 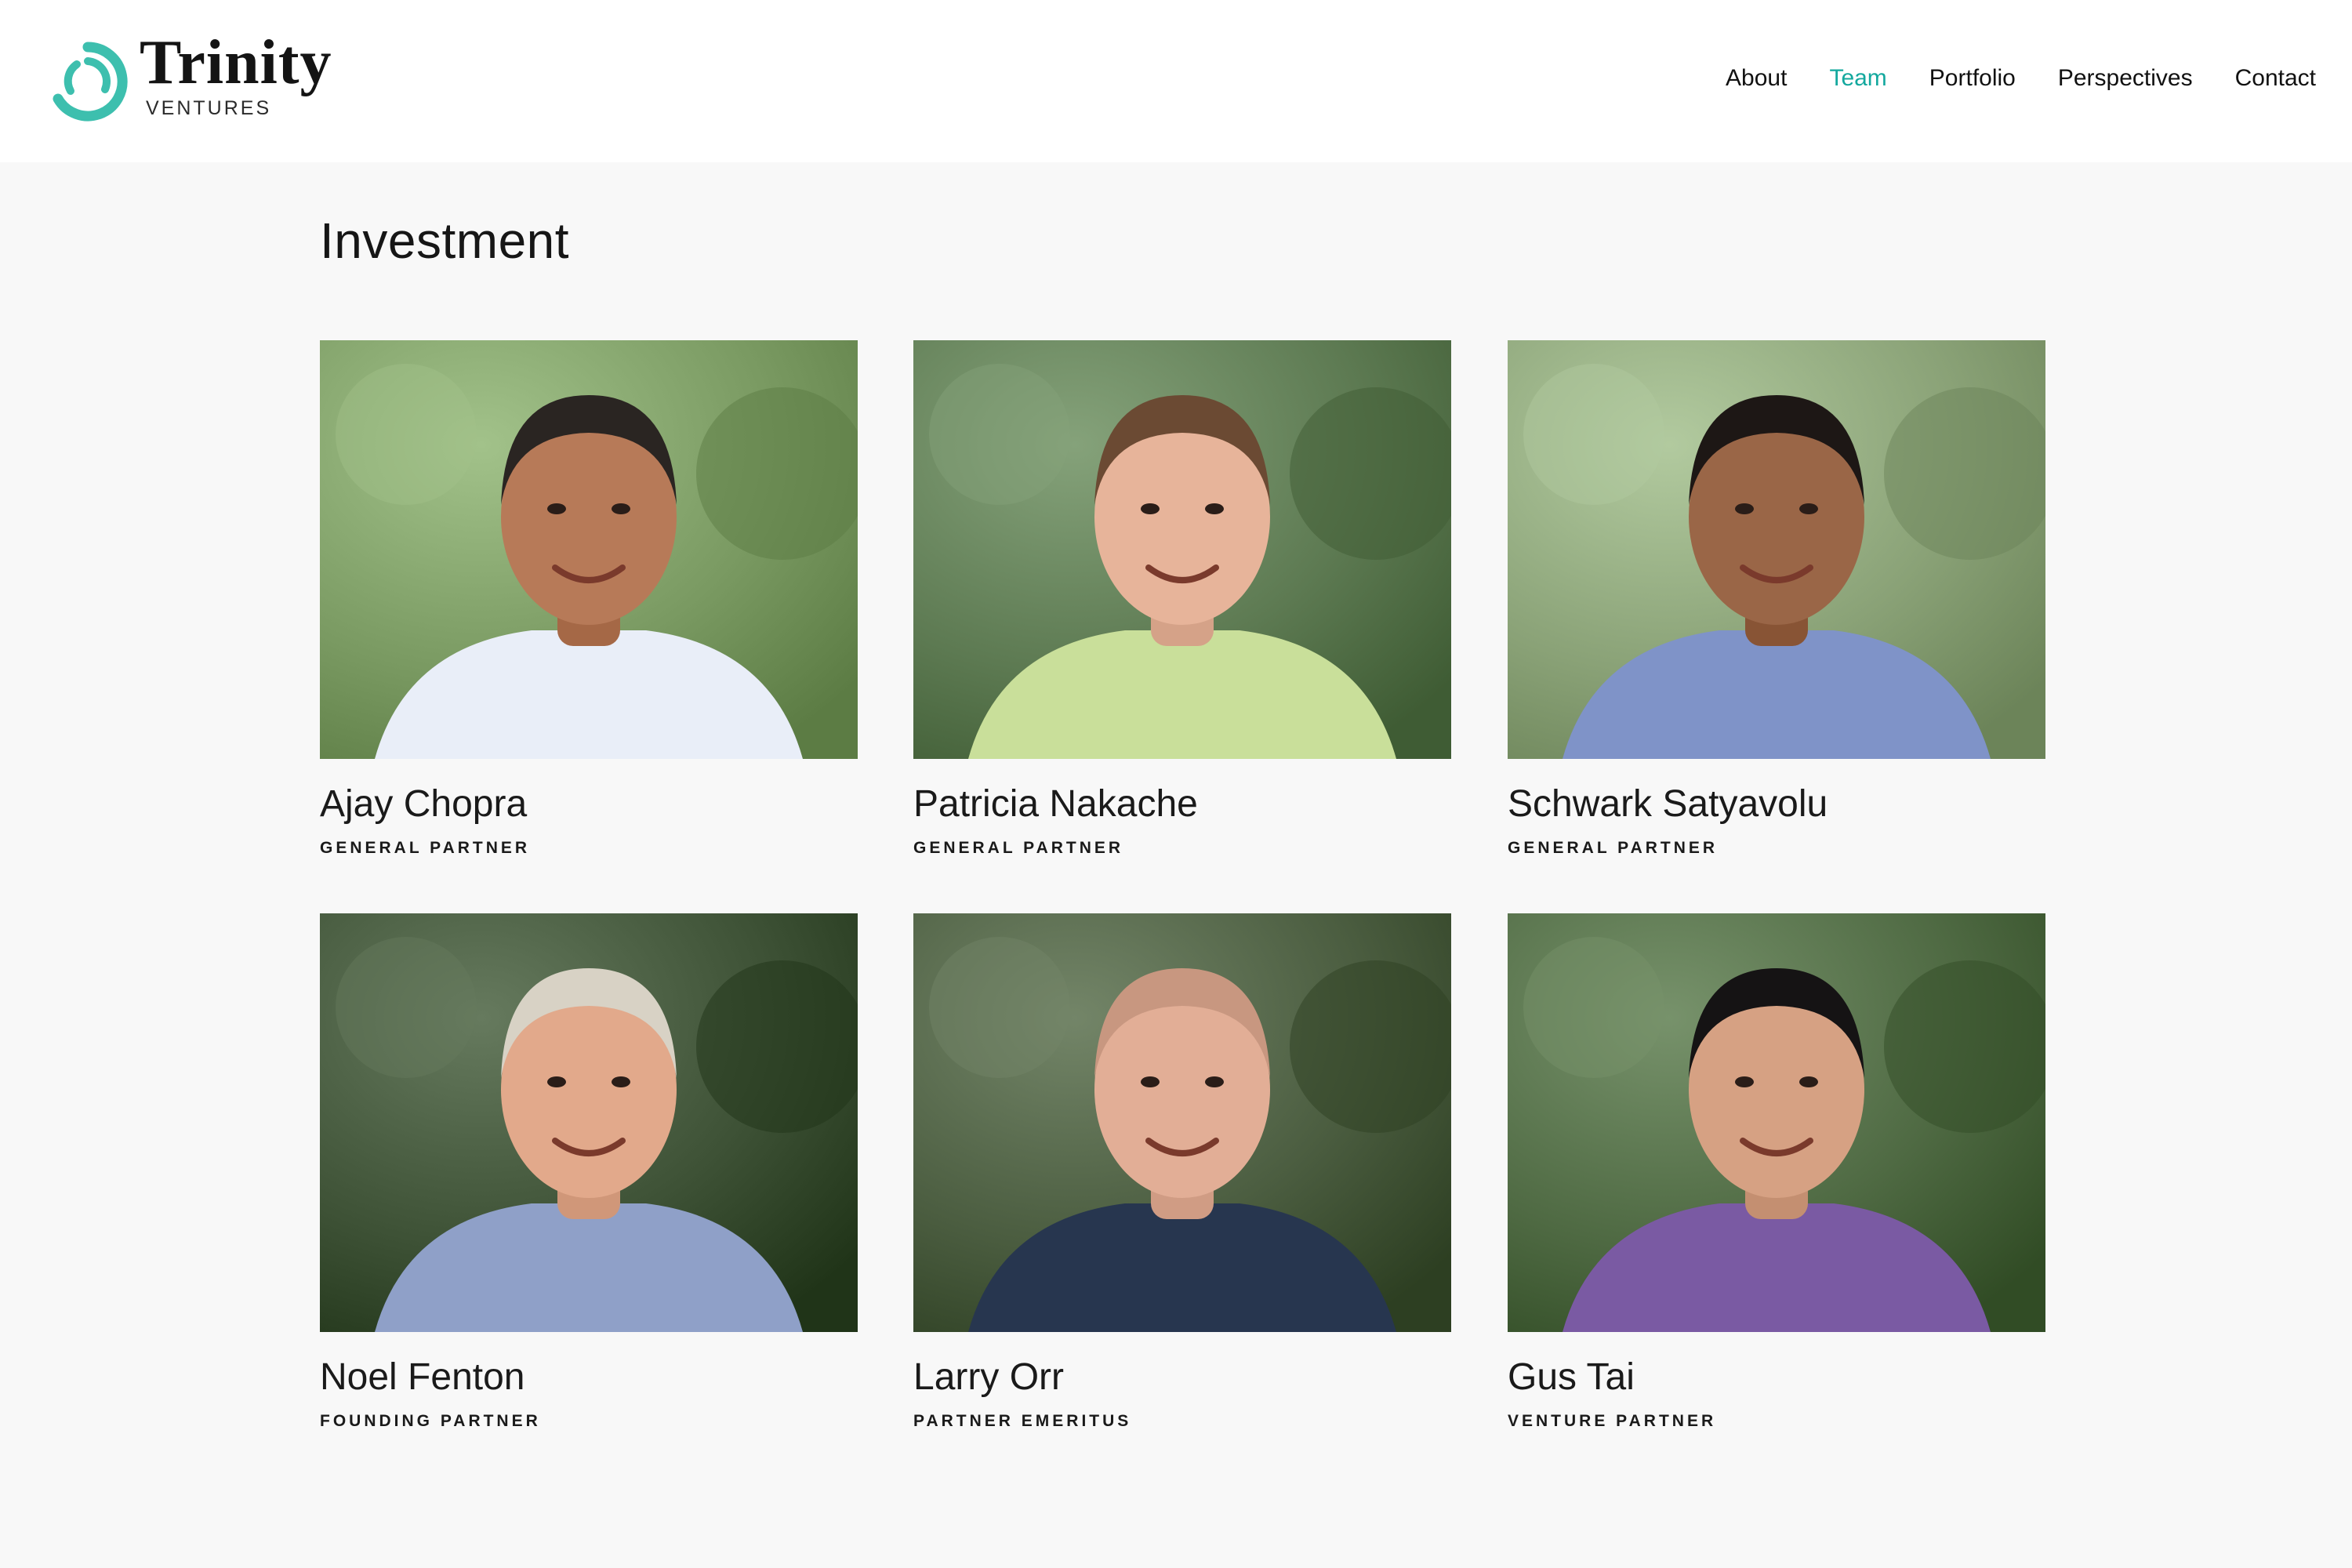 I want to click on trinity-ventures-logo: Trinity VENTURES, so click(x=196, y=78).